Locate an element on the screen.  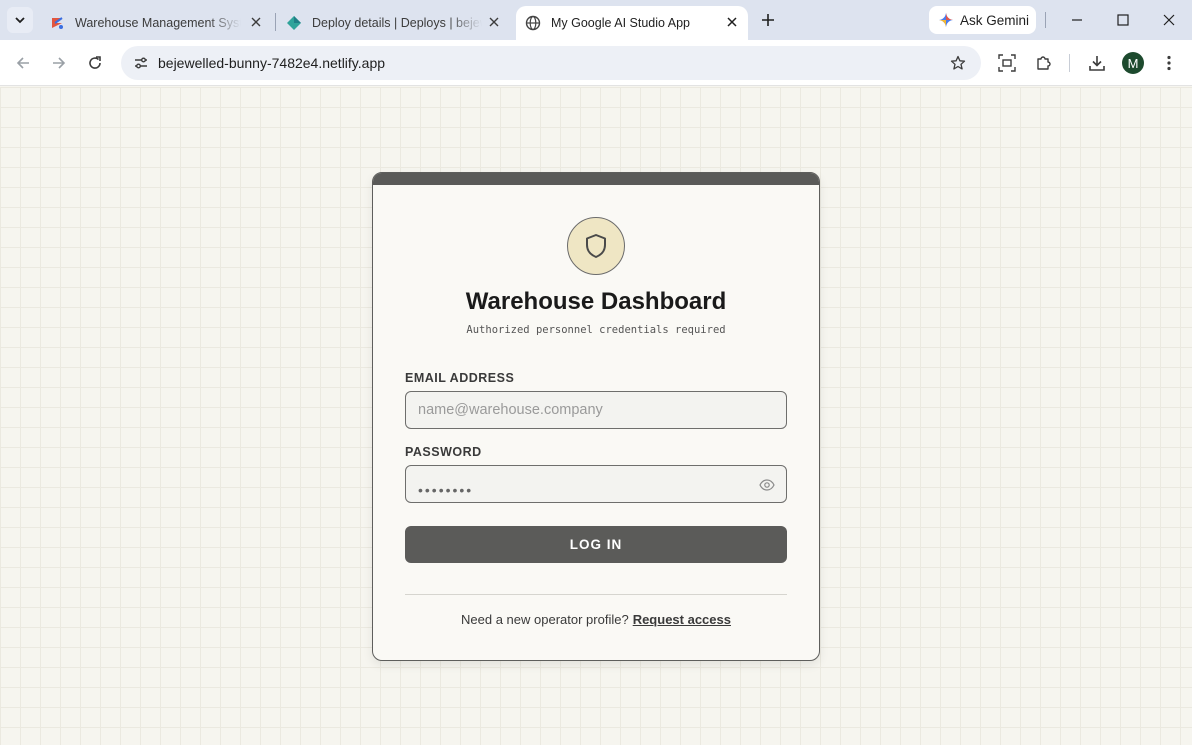
ask-gemini-button: Ask Gemini is located at coordinates (982, 20).